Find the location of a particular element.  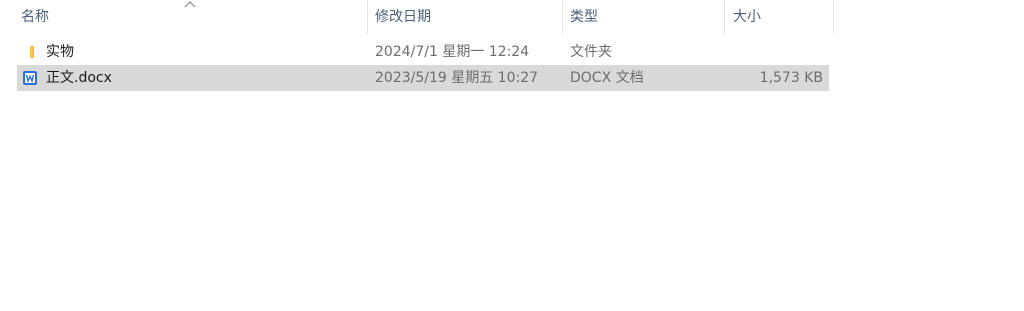

column-header-name: 名称 is located at coordinates (183, 17).